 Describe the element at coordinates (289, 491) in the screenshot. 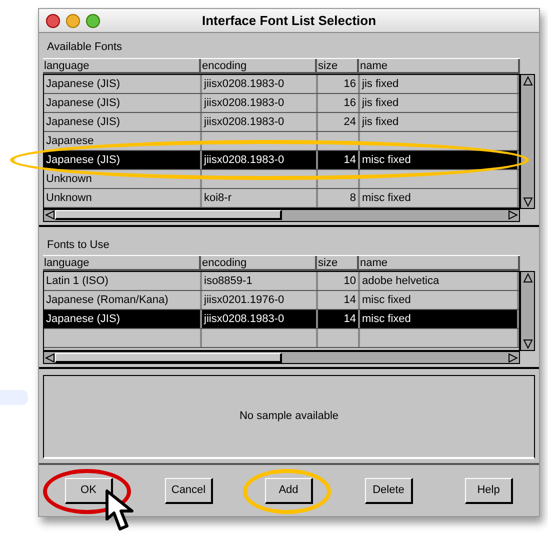

I see `dialog-button: Add` at that location.